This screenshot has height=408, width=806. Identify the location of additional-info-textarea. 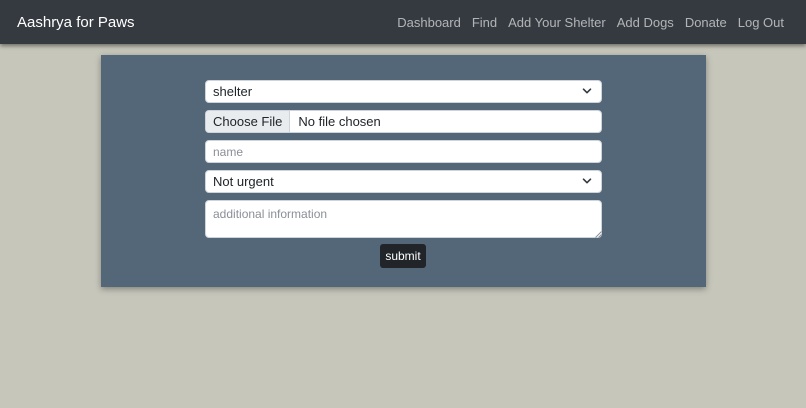
(403, 219).